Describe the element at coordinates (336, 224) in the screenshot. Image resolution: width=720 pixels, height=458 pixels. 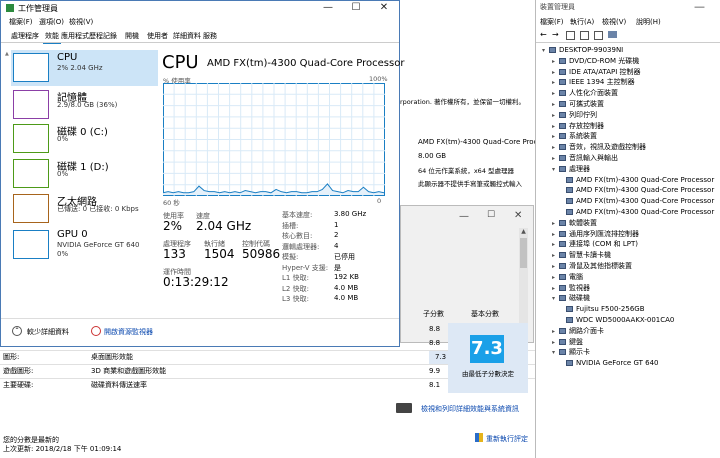
I see `detail-value: 1` at that location.